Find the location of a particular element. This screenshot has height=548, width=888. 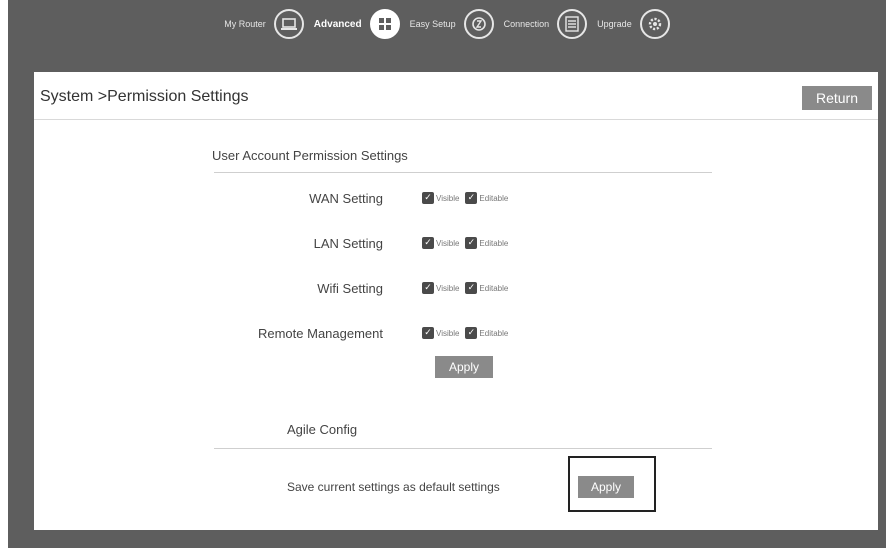

permission-row-wifi: Wifi Setting ✓ Visible ✓ Editable is located at coordinates (456, 289).